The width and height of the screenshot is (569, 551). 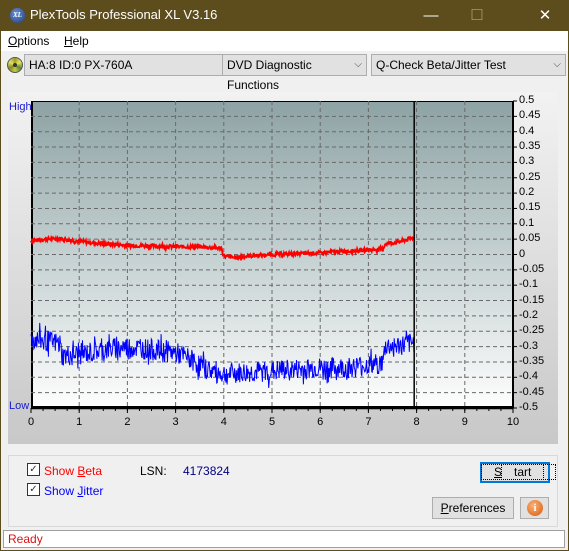 What do you see at coordinates (284, 539) in the screenshot?
I see `status-bar: Ready` at bounding box center [284, 539].